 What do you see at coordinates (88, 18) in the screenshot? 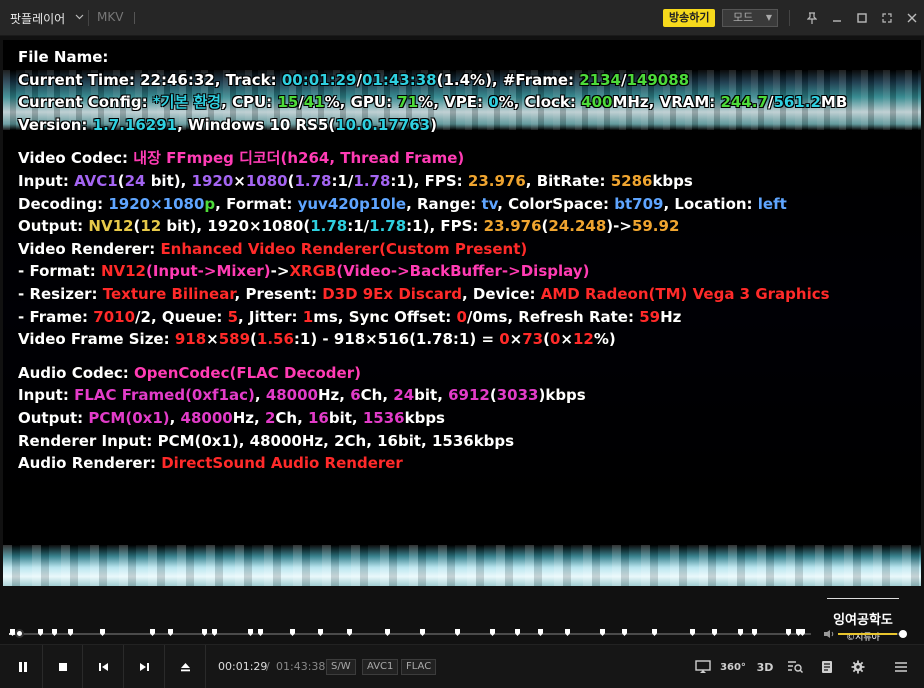
I see `title-divider` at bounding box center [88, 18].